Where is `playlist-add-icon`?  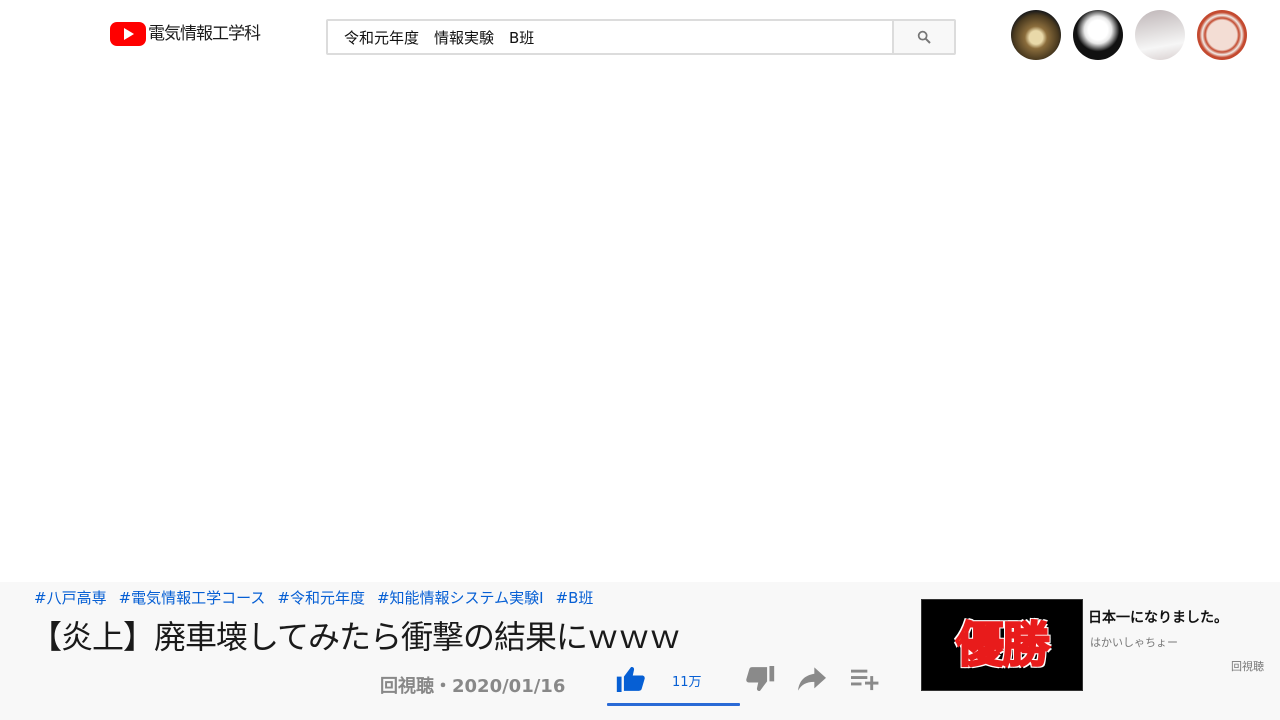
playlist-add-icon is located at coordinates (865, 680).